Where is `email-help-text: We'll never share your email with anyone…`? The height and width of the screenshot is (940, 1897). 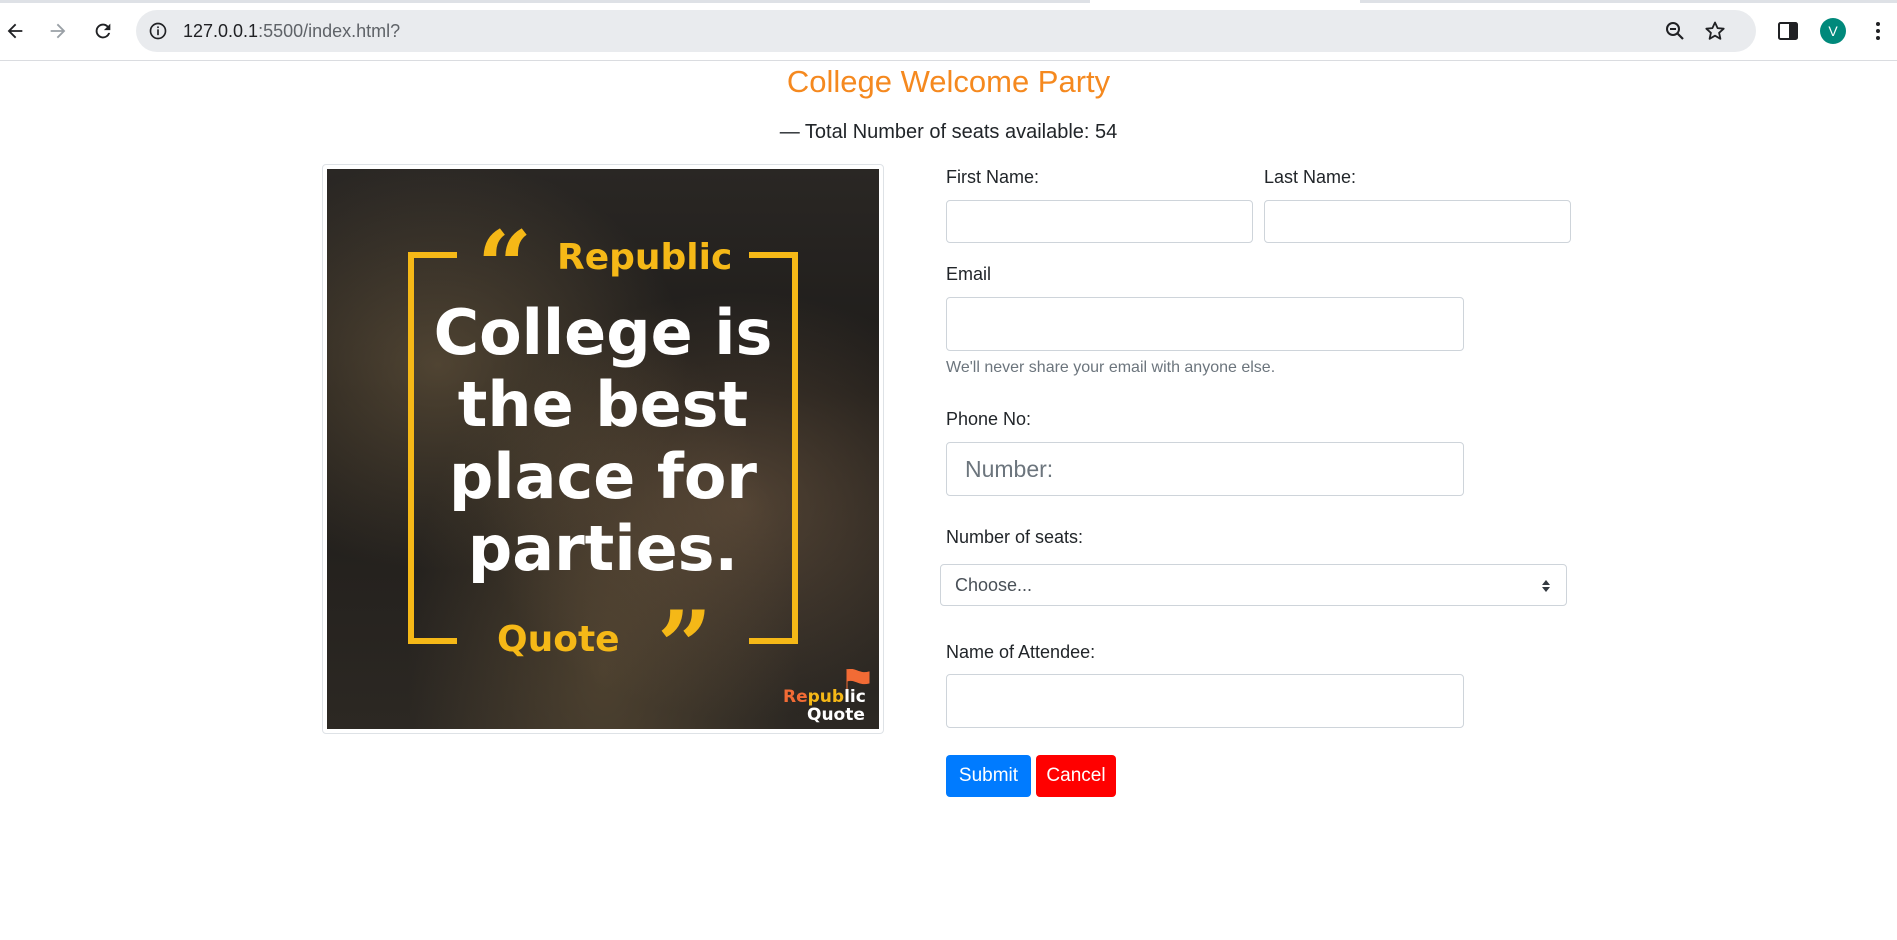
email-help-text: We'll never share your email with anyone… is located at coordinates (1111, 367).